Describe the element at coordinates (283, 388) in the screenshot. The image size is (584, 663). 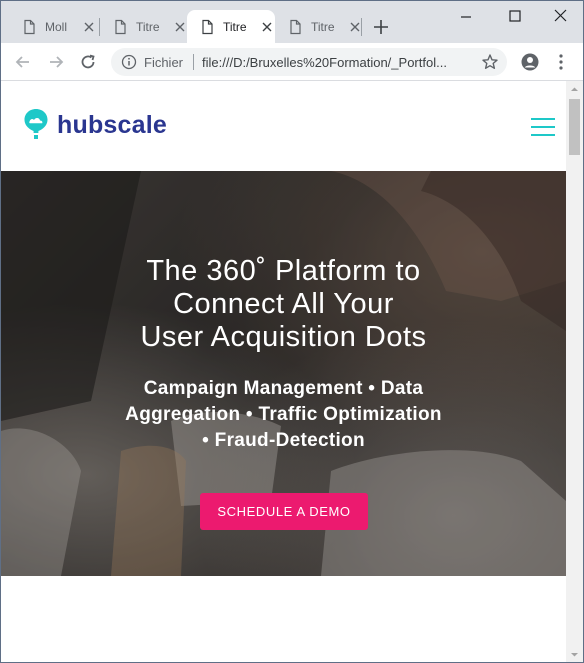
I see `hero-subtitle-line: Campaign Management • Data` at that location.